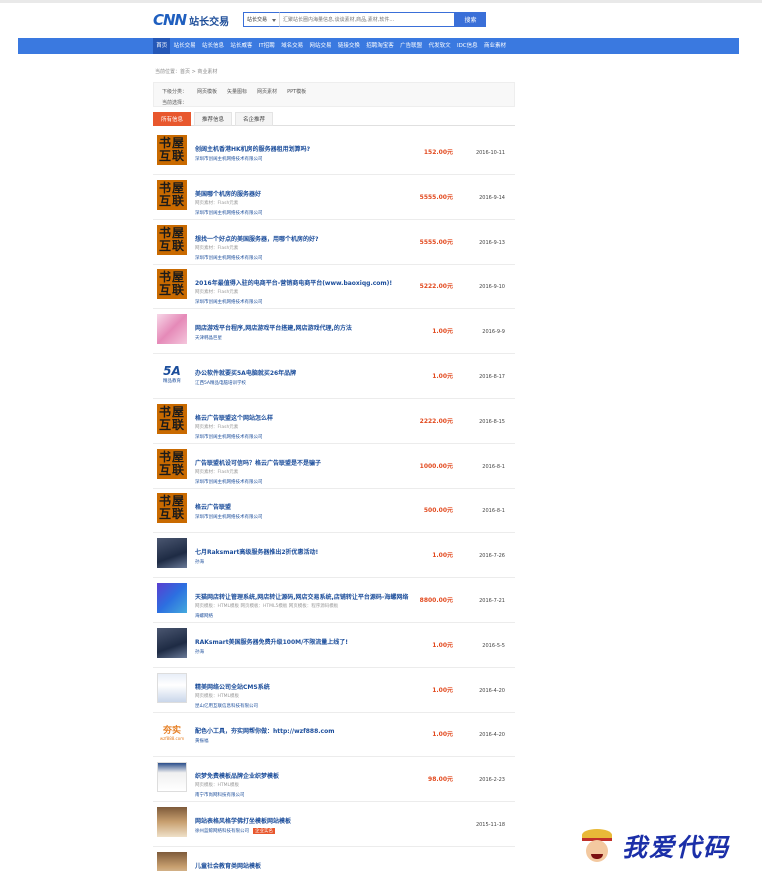 The image size is (762, 871). Describe the element at coordinates (267, 46) in the screenshot. I see `nav-item: IT招聘` at that location.